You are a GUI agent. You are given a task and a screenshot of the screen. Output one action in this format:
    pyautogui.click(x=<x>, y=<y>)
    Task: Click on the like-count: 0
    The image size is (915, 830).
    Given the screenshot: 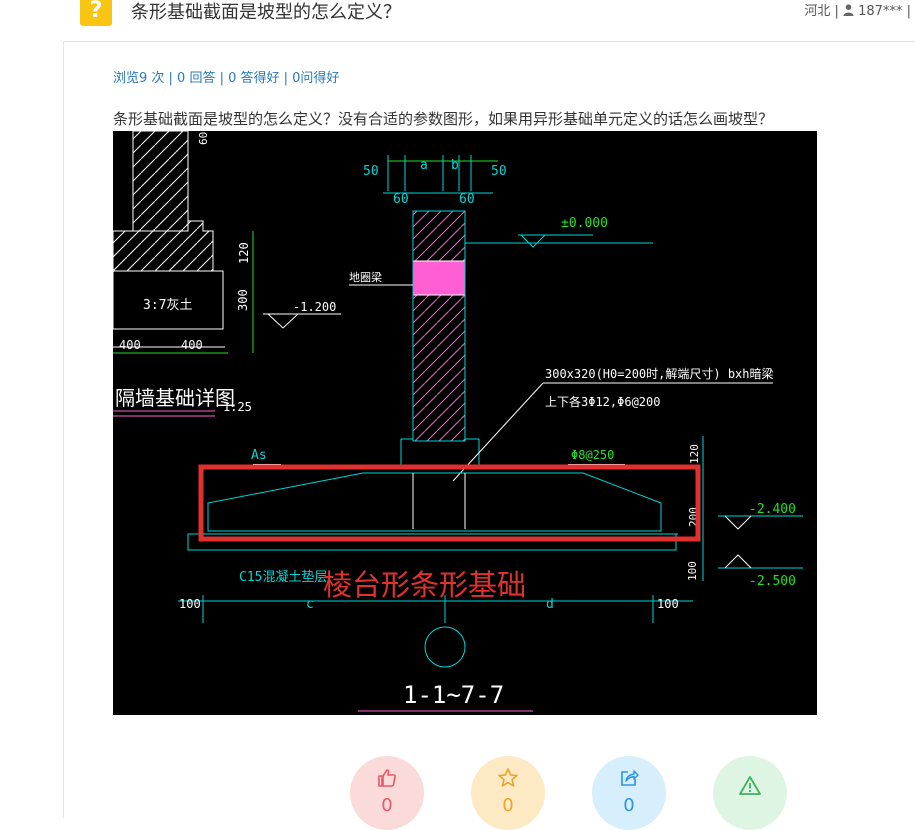 What is the action you would take?
    pyautogui.click(x=387, y=805)
    